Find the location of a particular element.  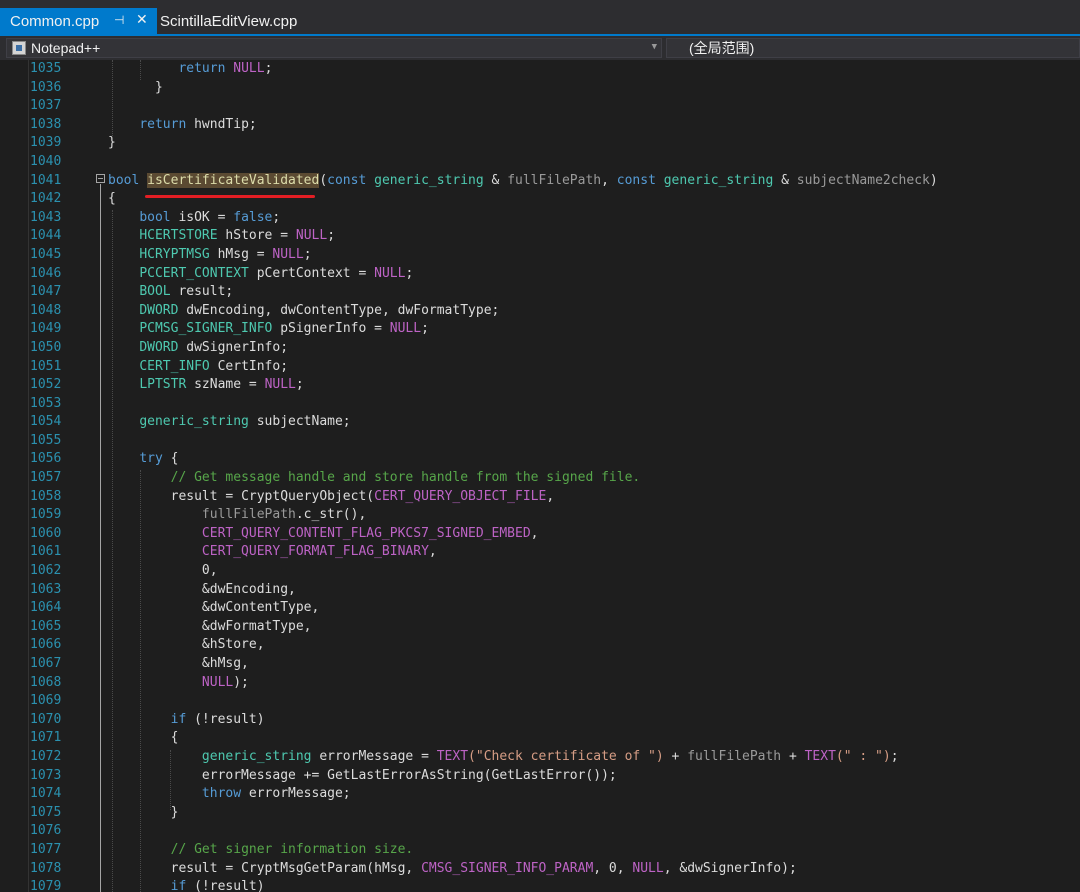

code-text-run: subjectName; is located at coordinates (299, 422).